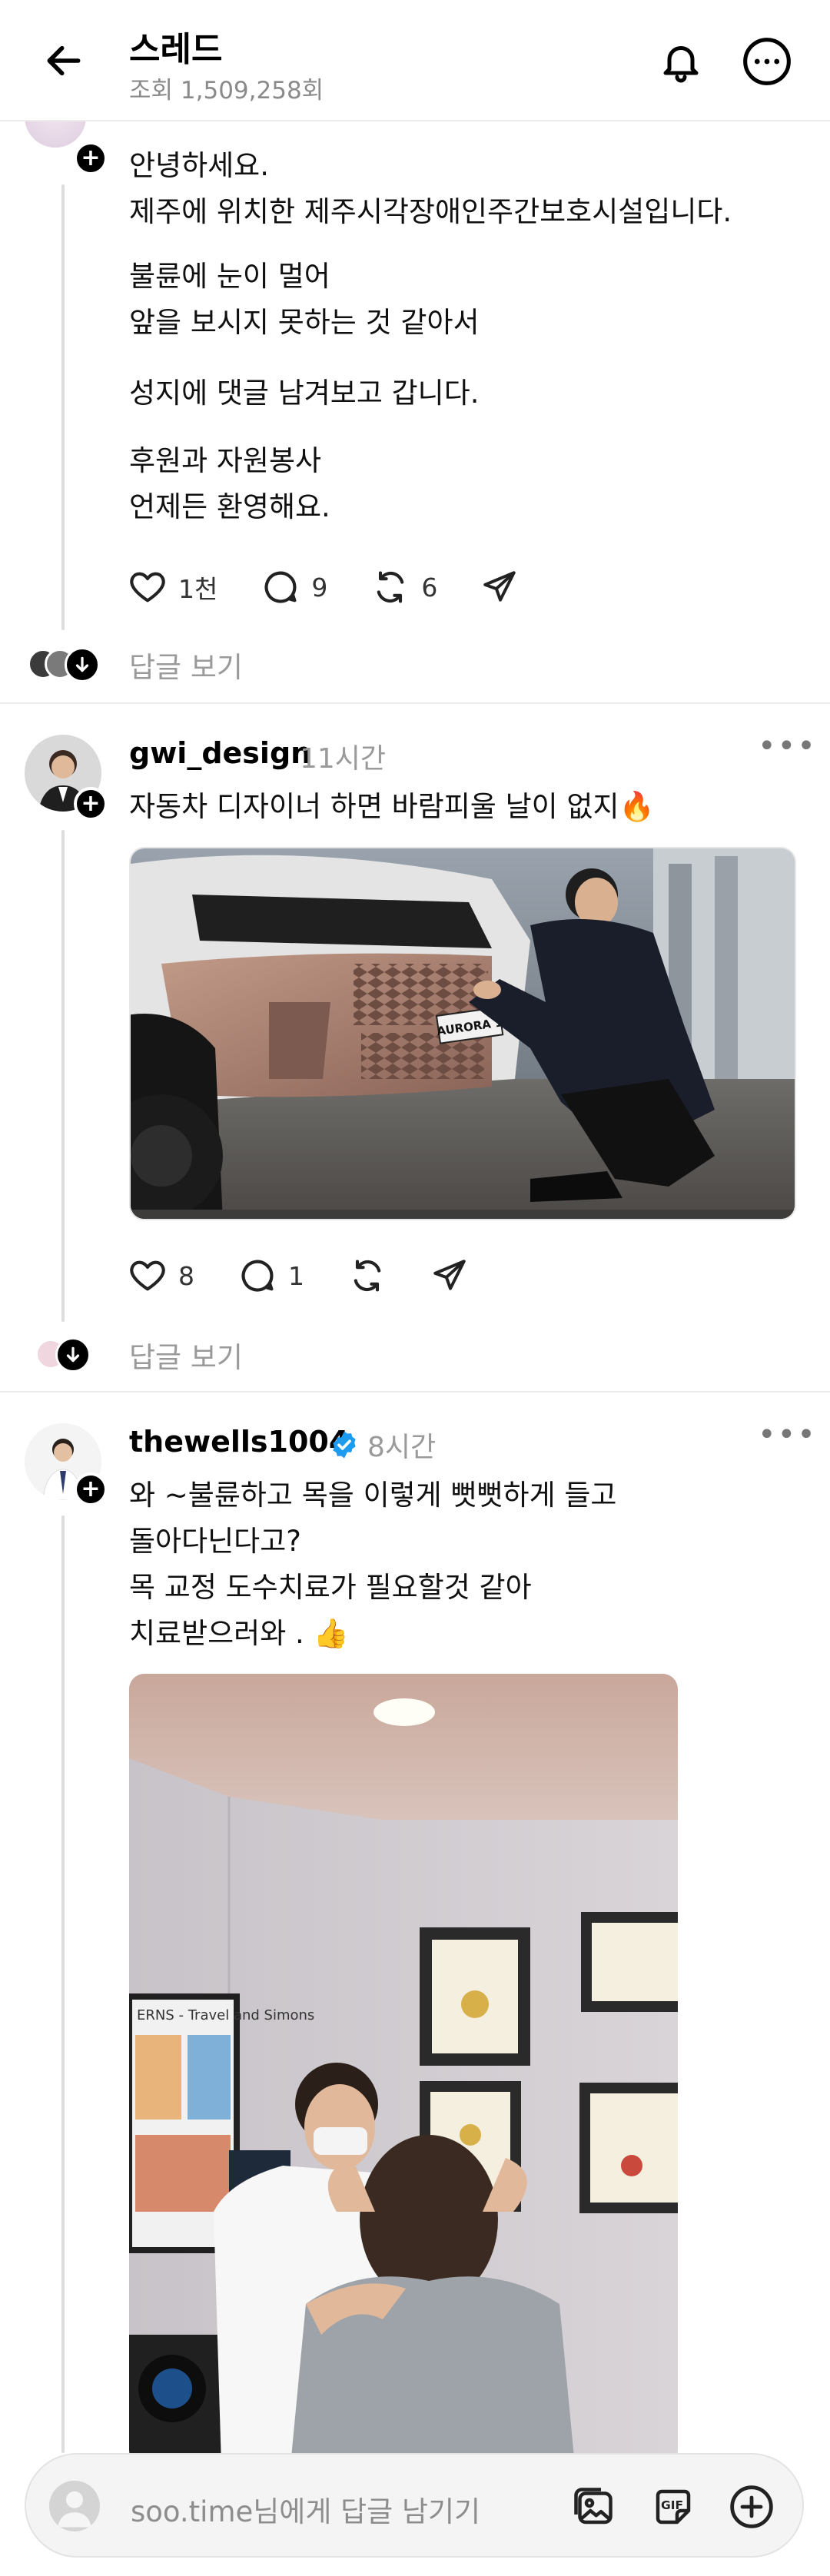 Image resolution: width=830 pixels, height=2576 pixels. Describe the element at coordinates (344, 1445) in the screenshot. I see `verified-badge-icon` at that location.